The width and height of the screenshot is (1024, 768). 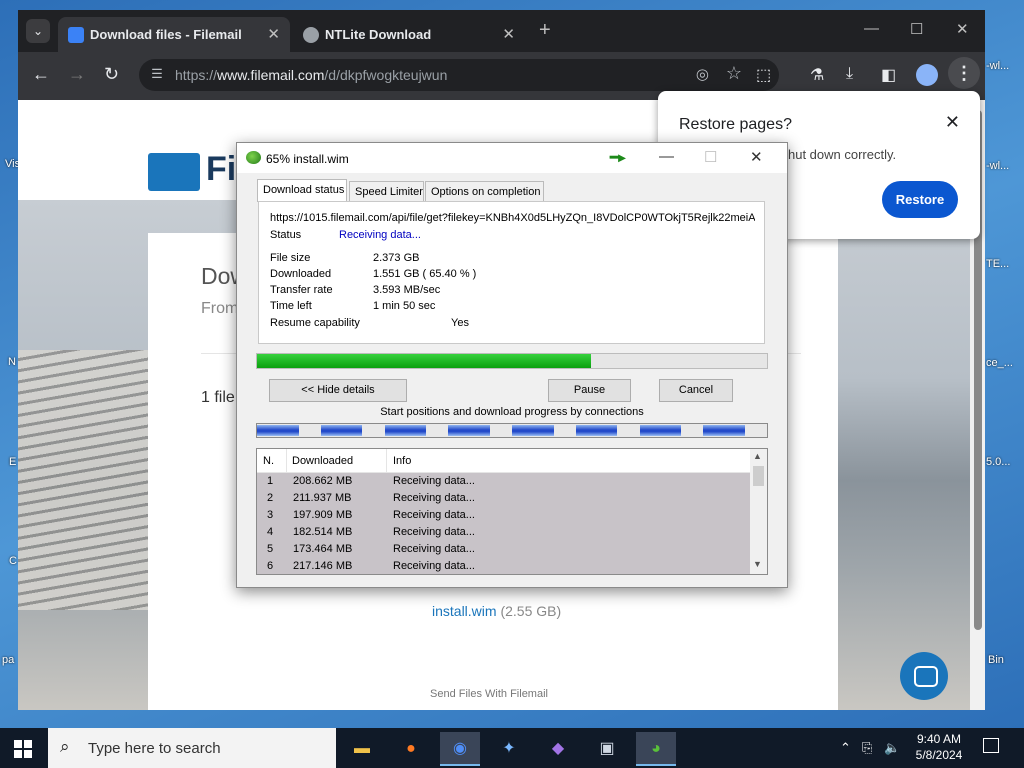 What do you see at coordinates (845, 748) in the screenshot?
I see `chevron-up-icon: ⌃` at bounding box center [845, 748].